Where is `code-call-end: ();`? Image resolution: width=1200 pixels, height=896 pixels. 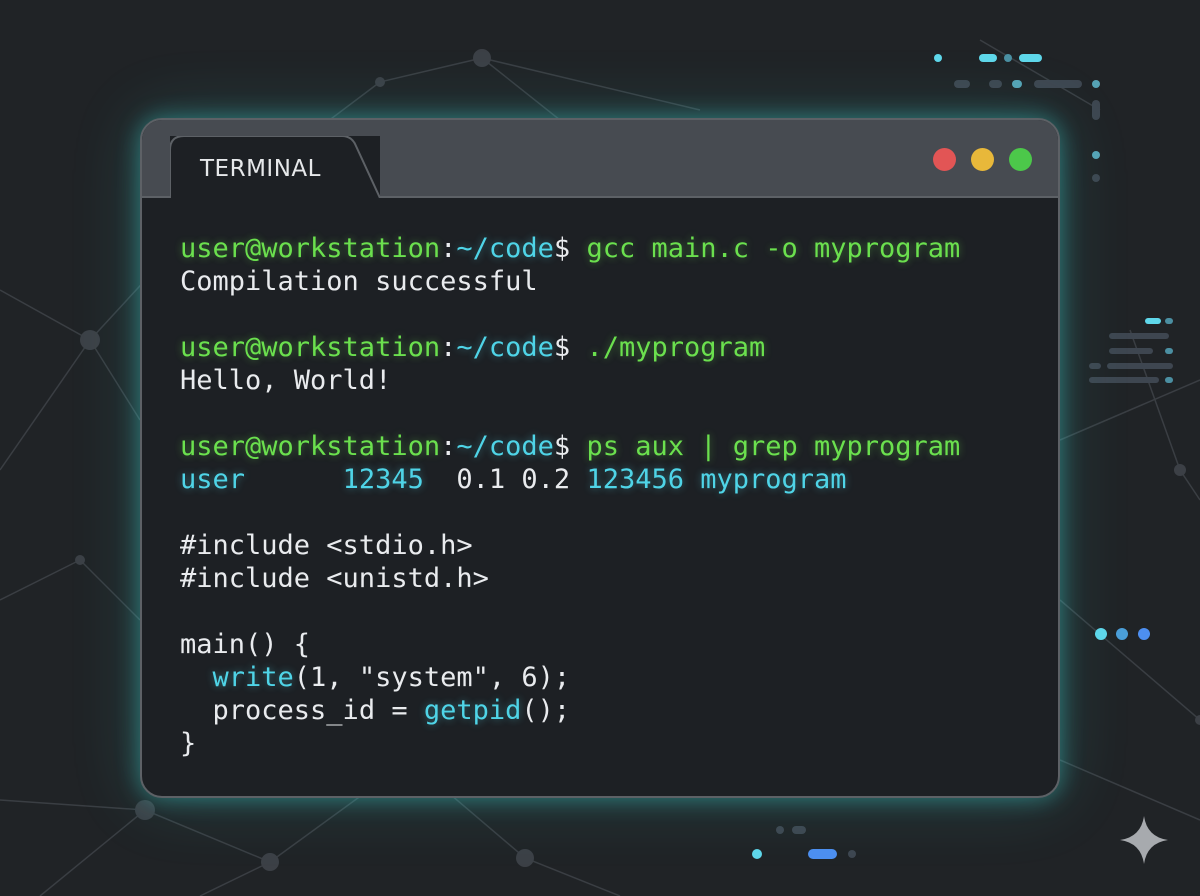
code-call-end: (); is located at coordinates (546, 710).